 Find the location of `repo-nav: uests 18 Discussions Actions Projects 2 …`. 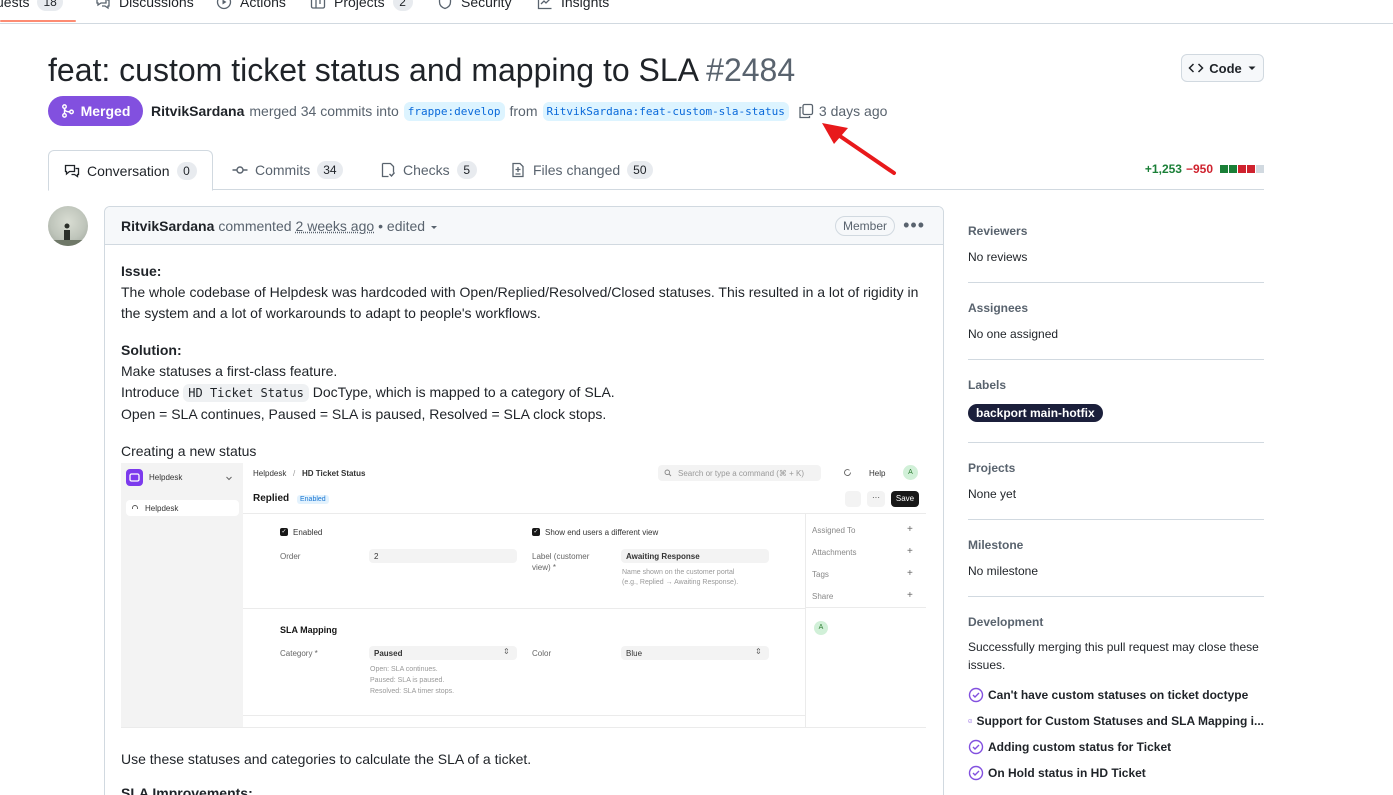

repo-nav: uests 18 Discussions Actions Projects 2 … is located at coordinates (696, 12).